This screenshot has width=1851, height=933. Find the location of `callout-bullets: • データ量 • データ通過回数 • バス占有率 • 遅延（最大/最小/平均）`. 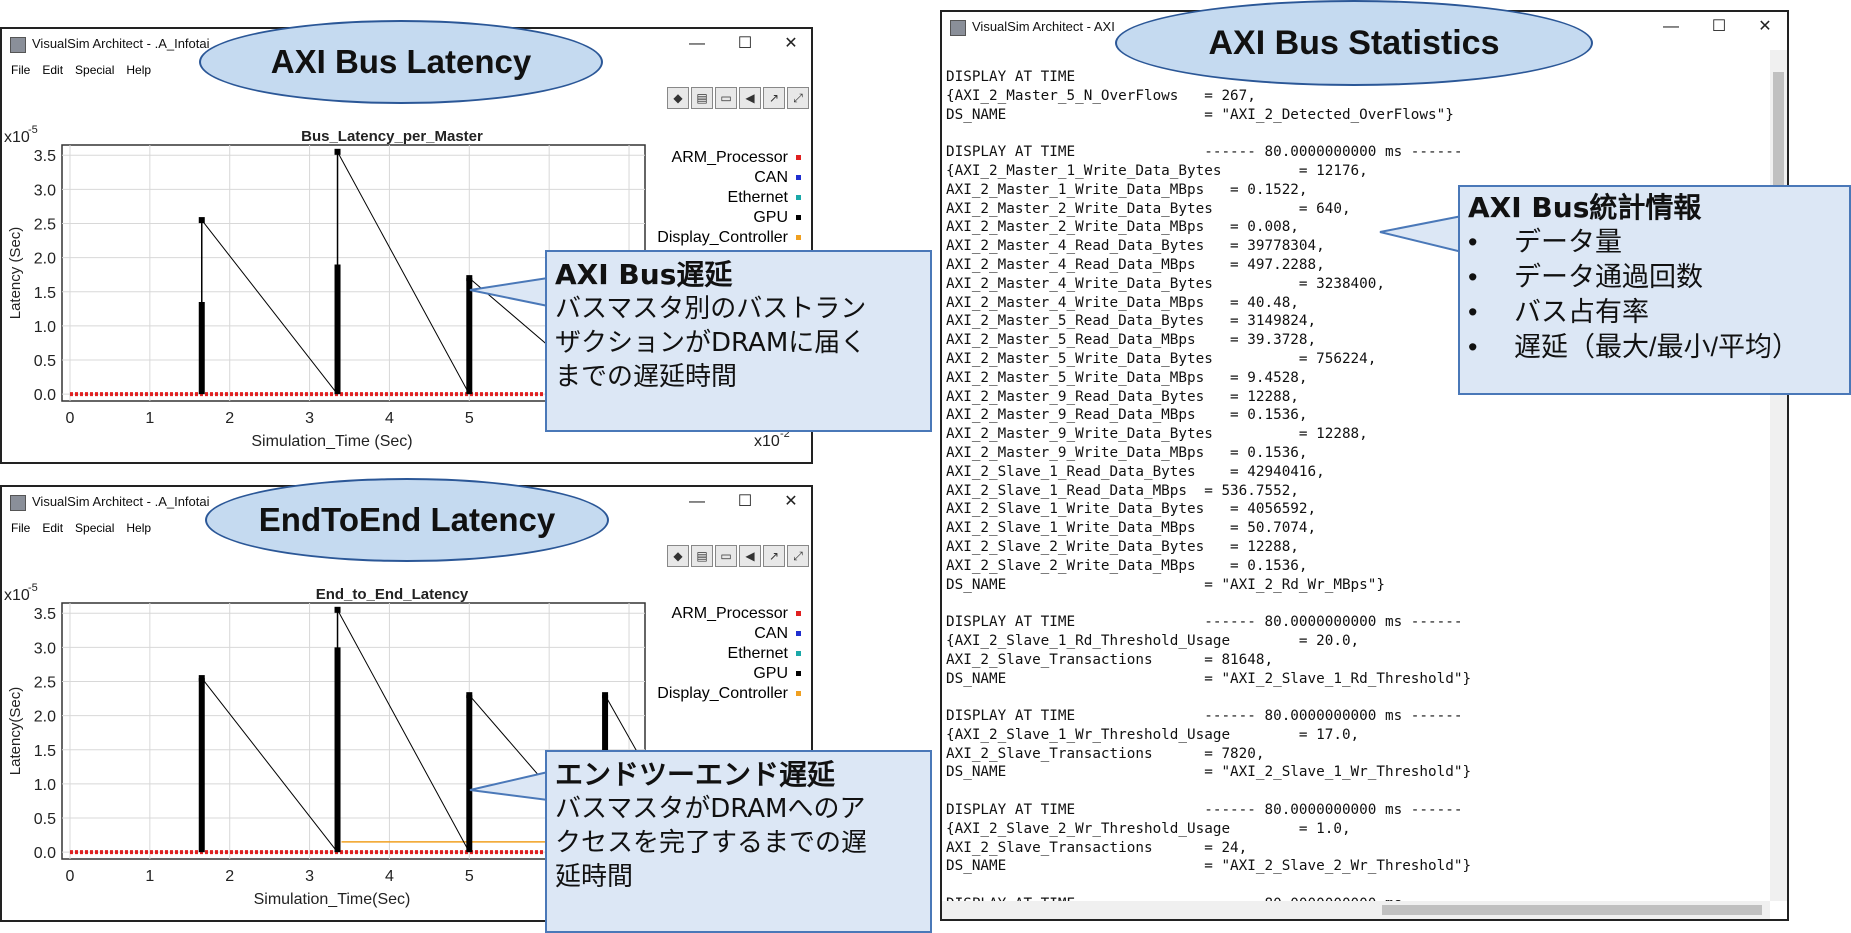

callout-bullets: • データ量 • データ通過回数 • バス占有率 • 遅延（最大/最小/平均） is located at coordinates (1654, 295).